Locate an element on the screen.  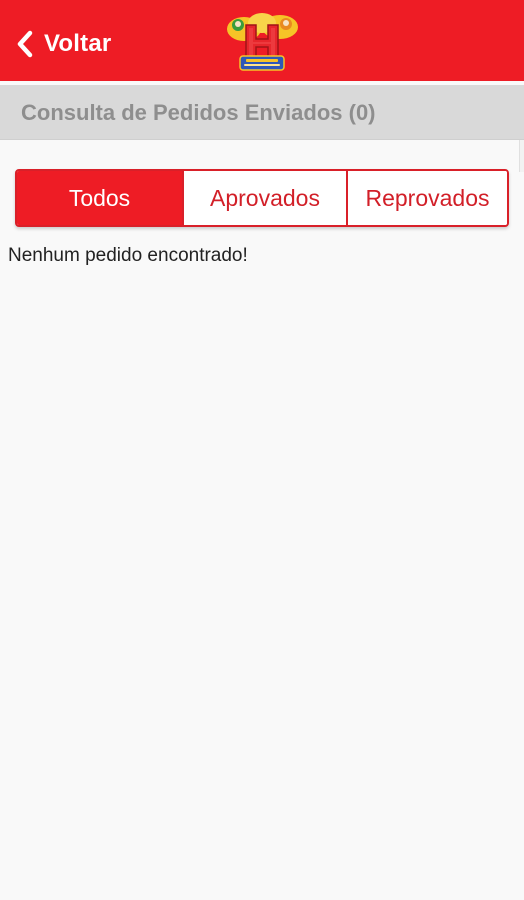
page-title: Consulta de Pedidos Enviados (0) is located at coordinates (198, 112).